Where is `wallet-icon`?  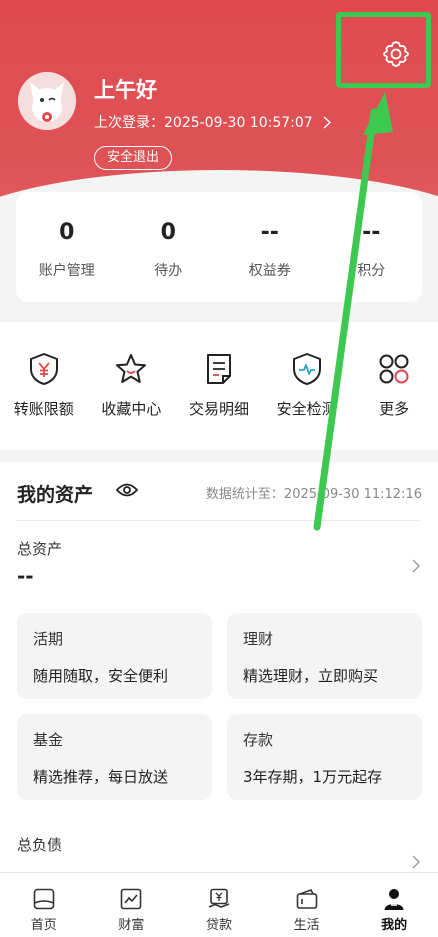 wallet-icon is located at coordinates (307, 899).